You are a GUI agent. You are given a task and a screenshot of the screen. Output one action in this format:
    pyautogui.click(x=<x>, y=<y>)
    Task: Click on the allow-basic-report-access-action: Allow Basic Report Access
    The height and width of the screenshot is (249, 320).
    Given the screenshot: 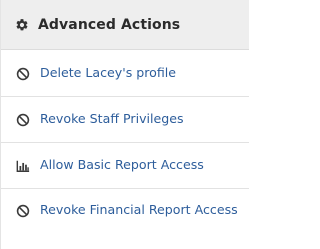 What is the action you would take?
    pyautogui.click(x=125, y=166)
    